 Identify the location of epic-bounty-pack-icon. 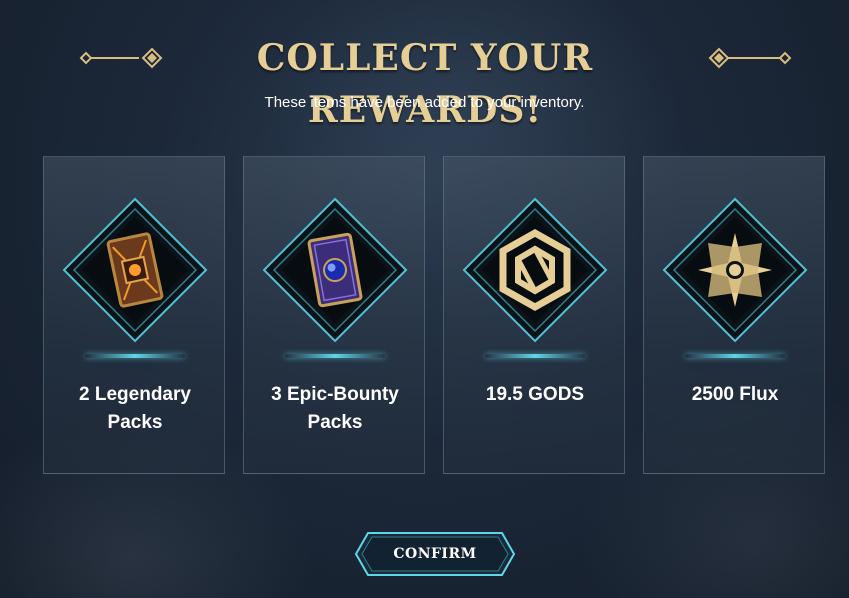
(335, 270).